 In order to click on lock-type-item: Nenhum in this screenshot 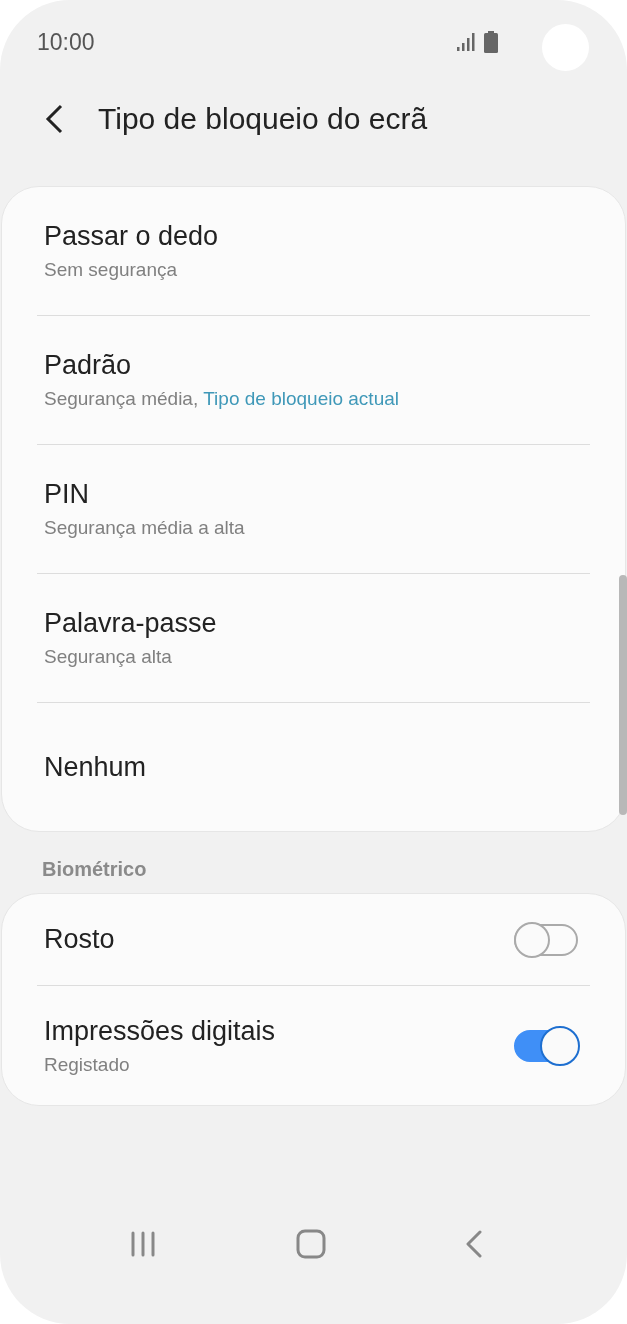, I will do `click(313, 766)`.